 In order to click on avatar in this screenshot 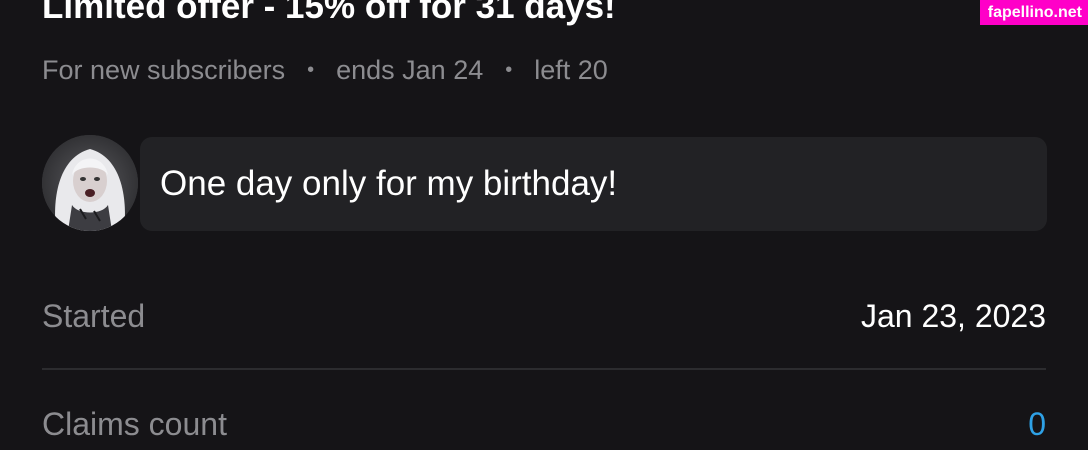, I will do `click(90, 183)`.